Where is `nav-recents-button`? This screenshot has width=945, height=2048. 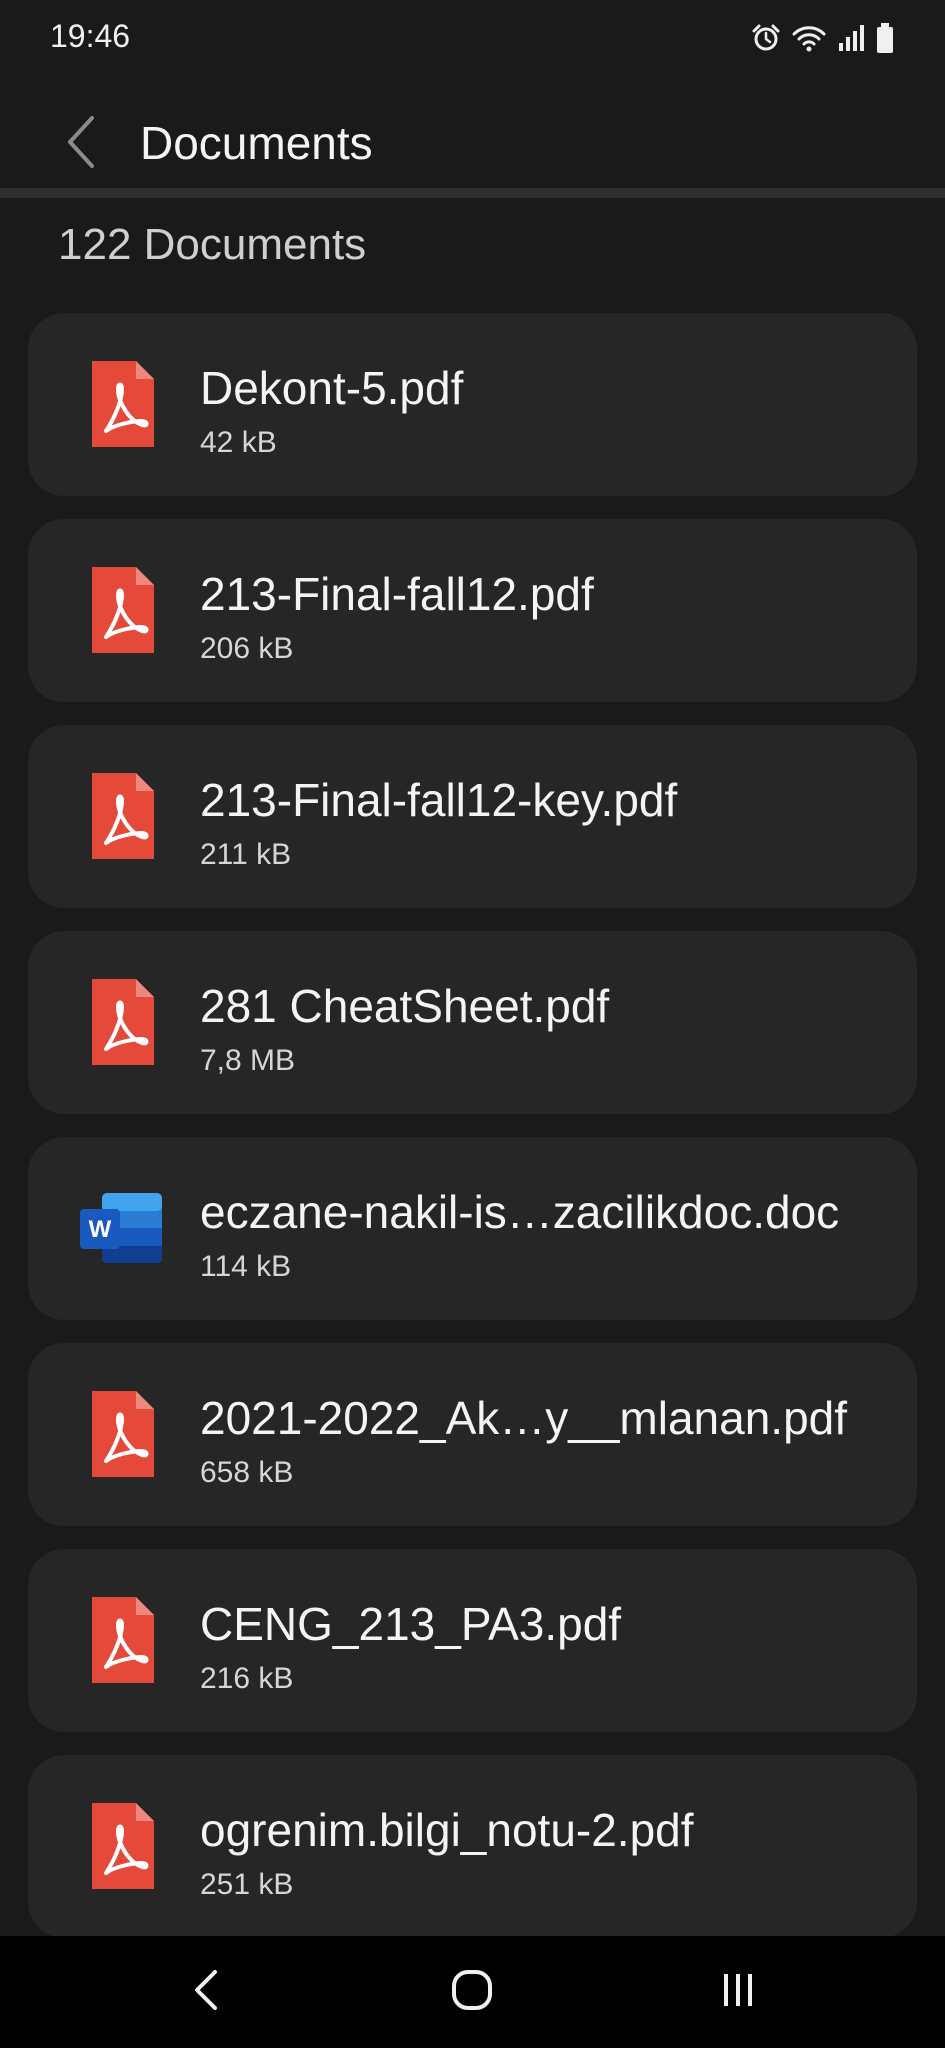
nav-recents-button is located at coordinates (738, 1992).